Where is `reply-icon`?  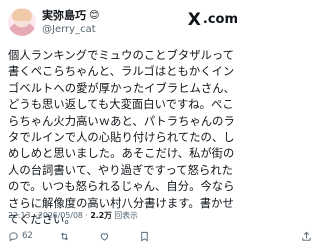
reply-icon is located at coordinates (13, 236).